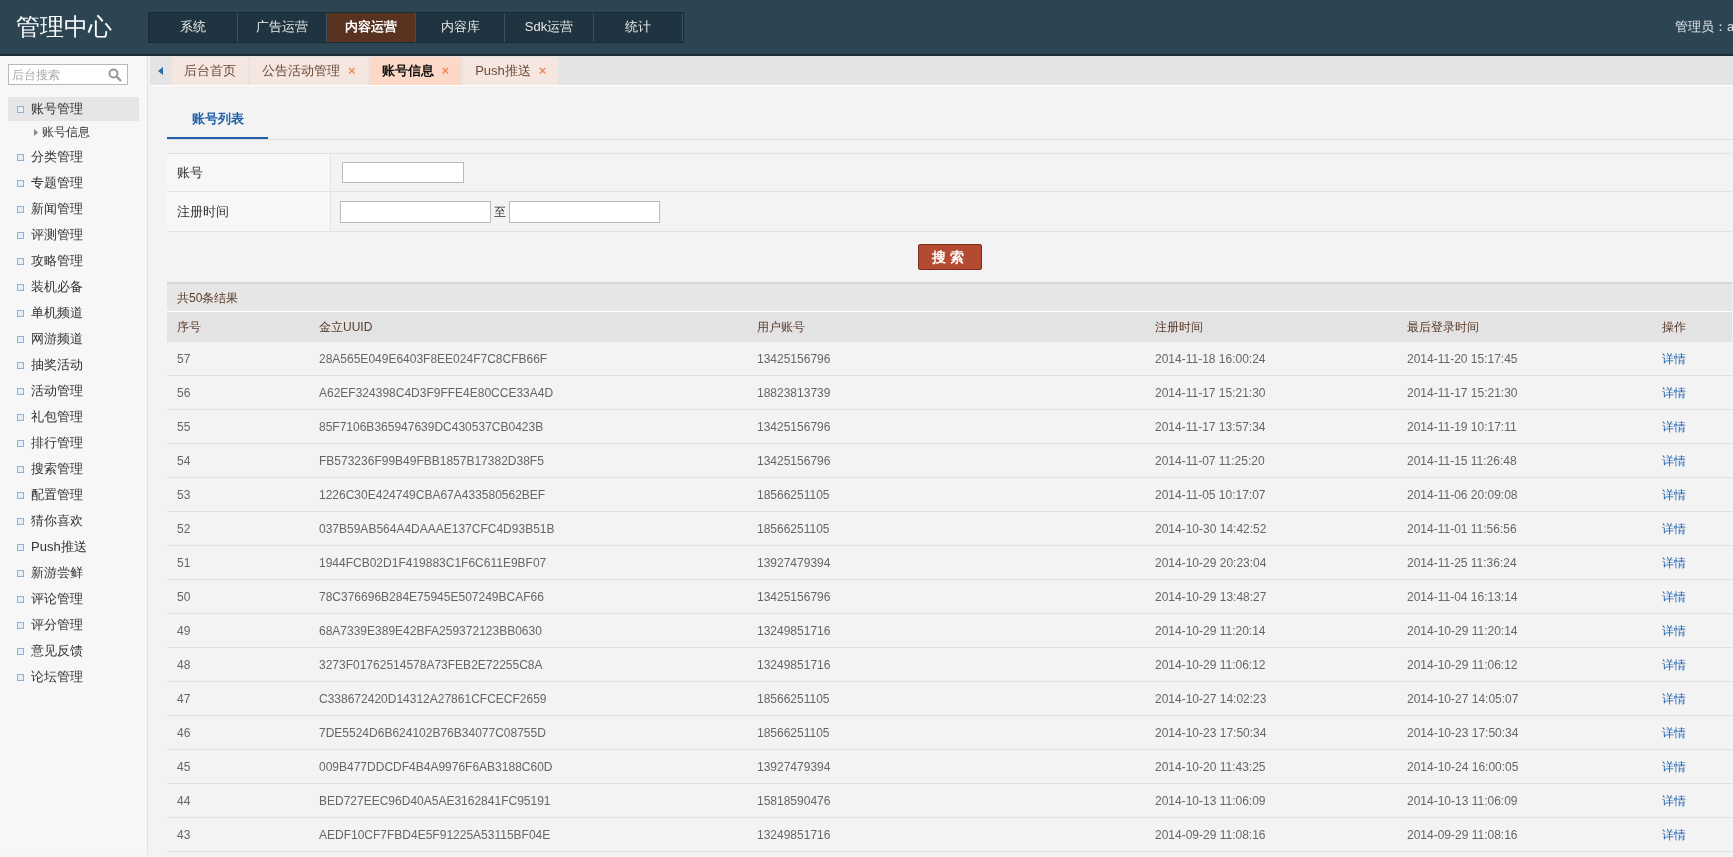 The height and width of the screenshot is (857, 1733). Describe the element at coordinates (793, 495) in the screenshot. I see `table-cell-text: 18566251105` at that location.